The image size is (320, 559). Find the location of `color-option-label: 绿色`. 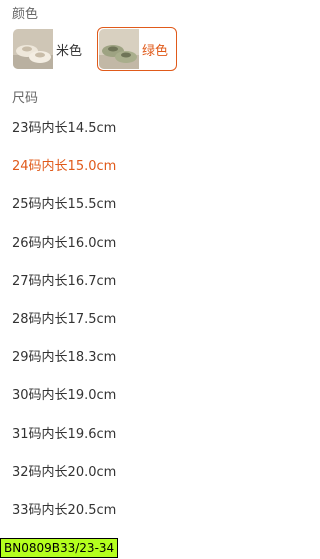

color-option-label: 绿色 is located at coordinates (155, 51).